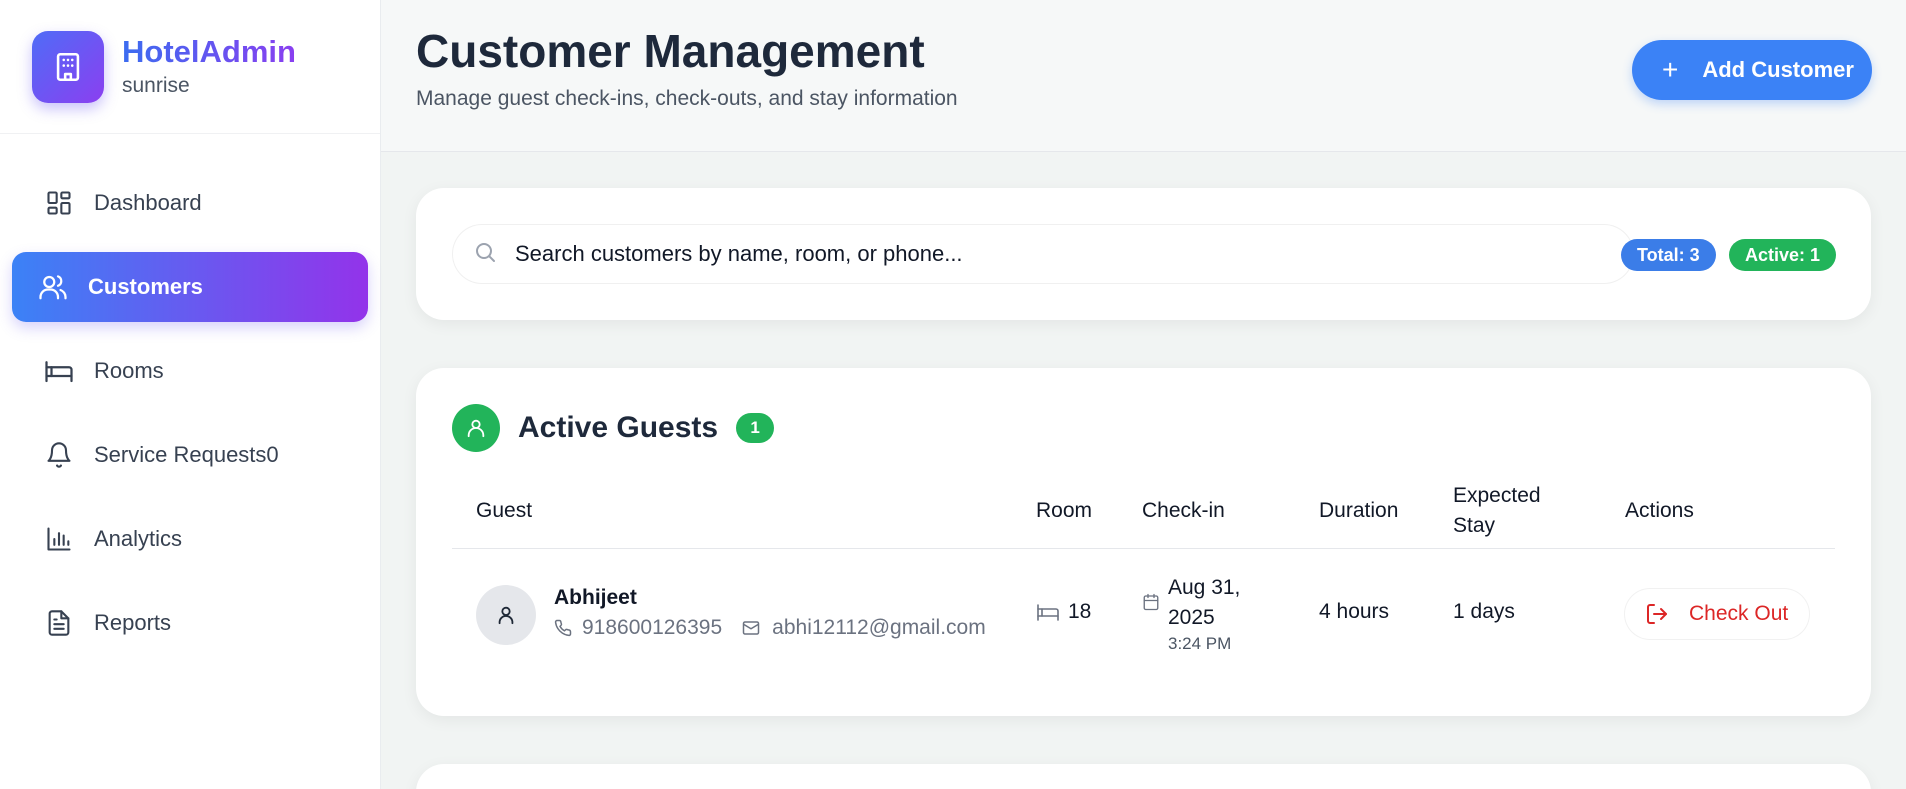 This screenshot has width=1906, height=789. I want to click on sidebar-item-dashboard: Dashboard, so click(190, 203).